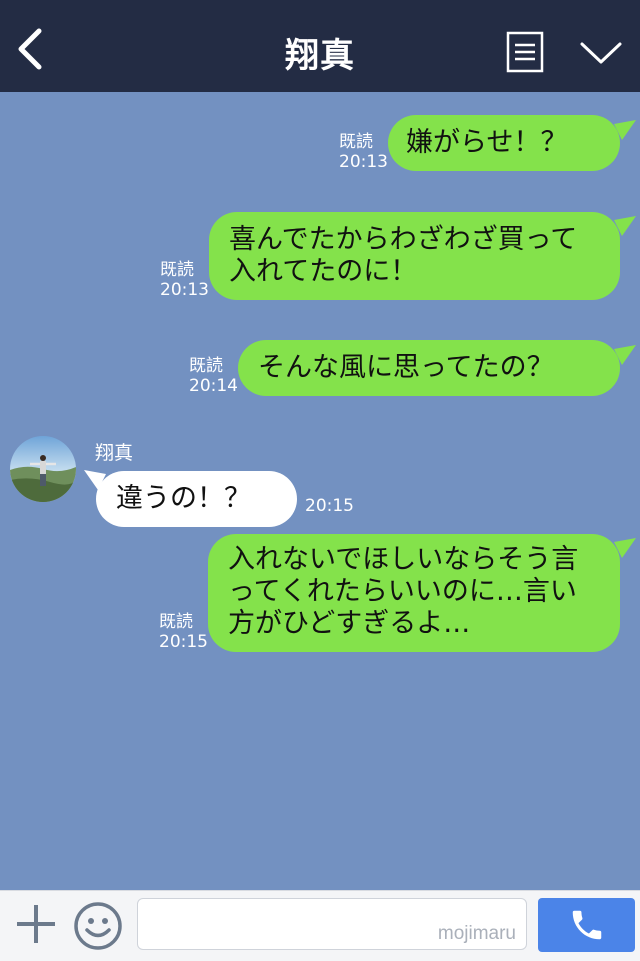 This screenshot has width=640, height=961. What do you see at coordinates (476, 933) in the screenshot?
I see `watermark-text: mojimaru` at bounding box center [476, 933].